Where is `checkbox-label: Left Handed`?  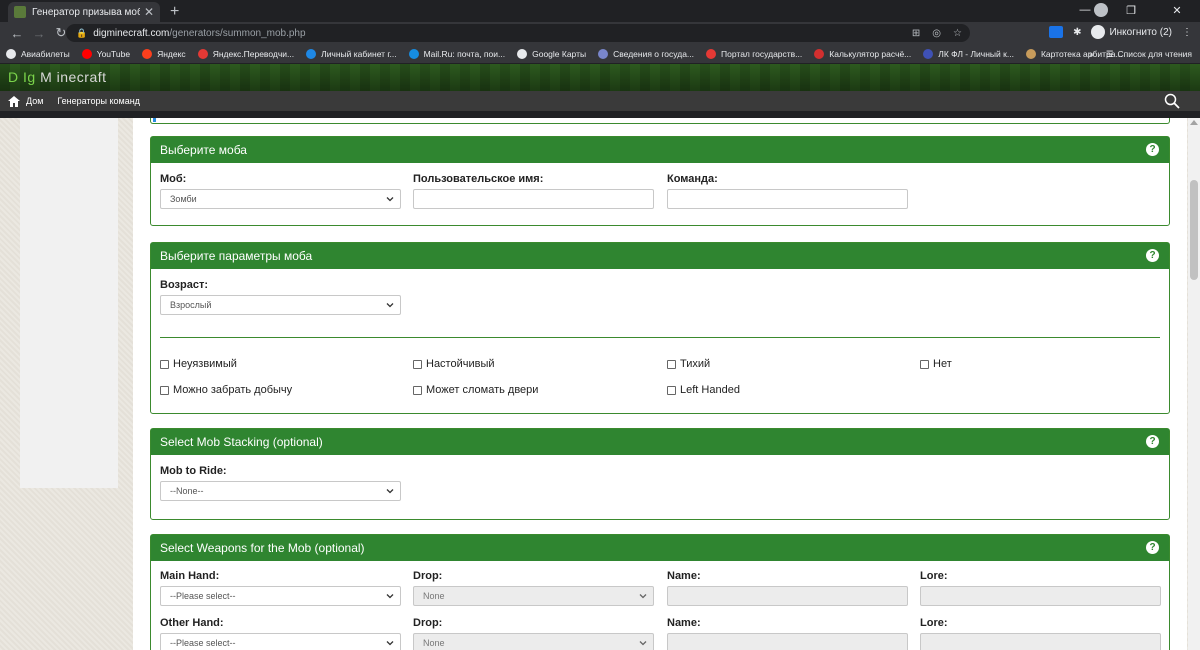 checkbox-label: Left Handed is located at coordinates (710, 390).